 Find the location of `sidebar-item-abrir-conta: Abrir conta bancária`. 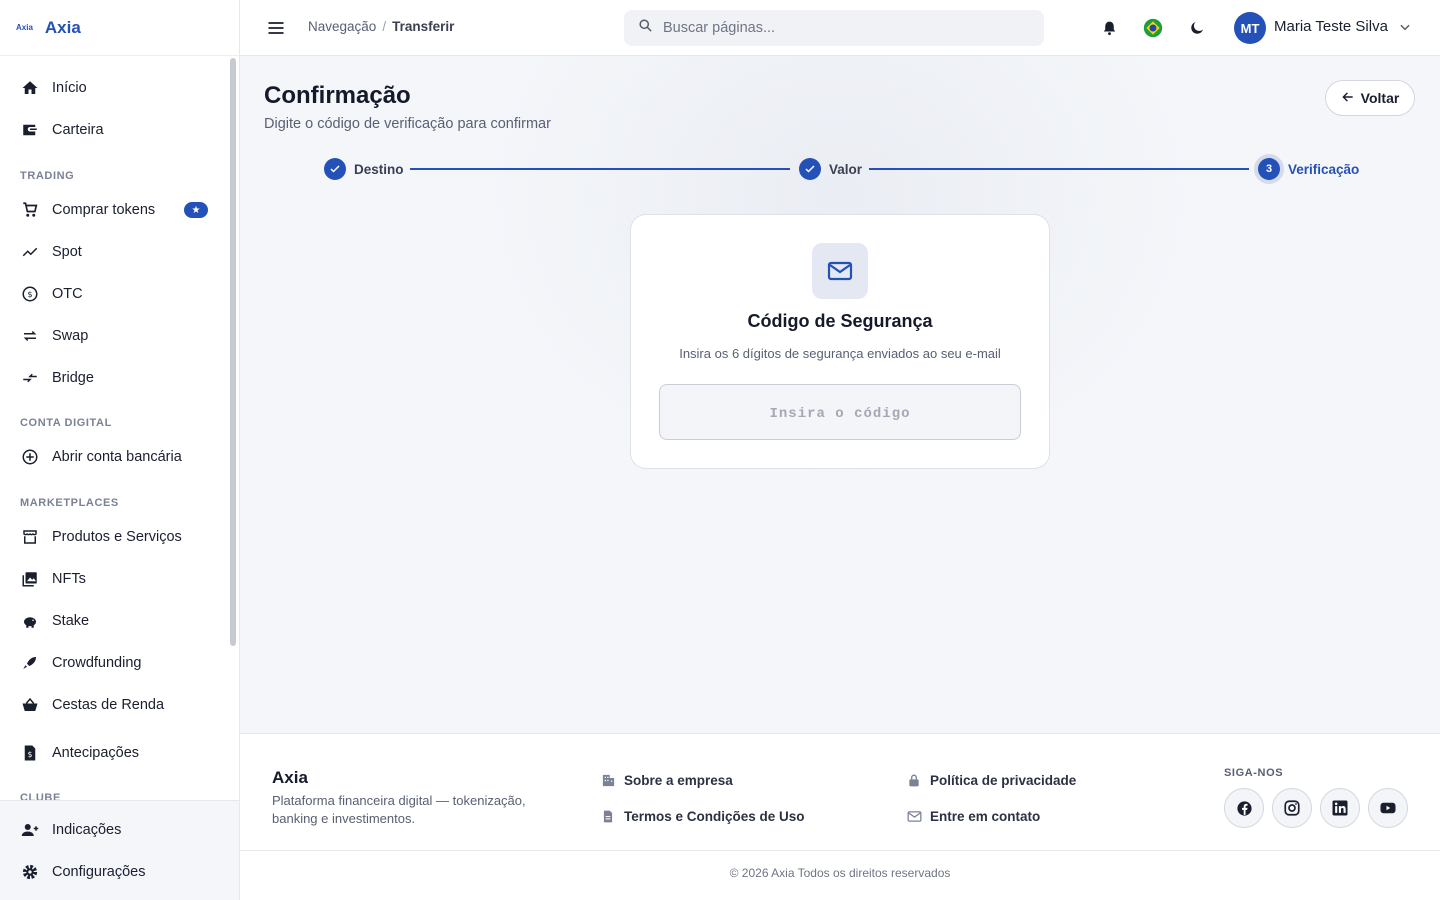

sidebar-item-abrir-conta: Abrir conta bancária is located at coordinates (114, 457).